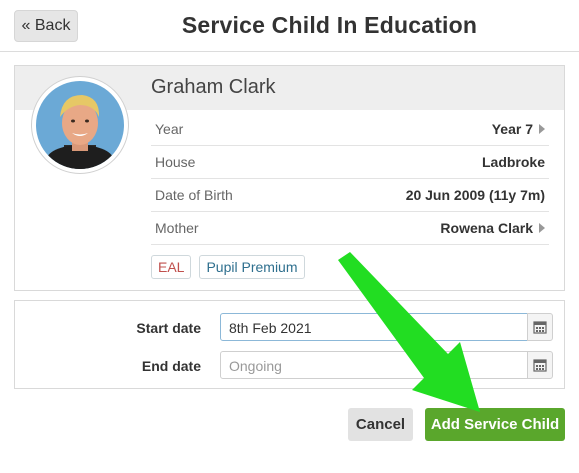 This screenshot has height=473, width=579. Describe the element at coordinates (380, 424) in the screenshot. I see `cancel-button: Cancel` at that location.